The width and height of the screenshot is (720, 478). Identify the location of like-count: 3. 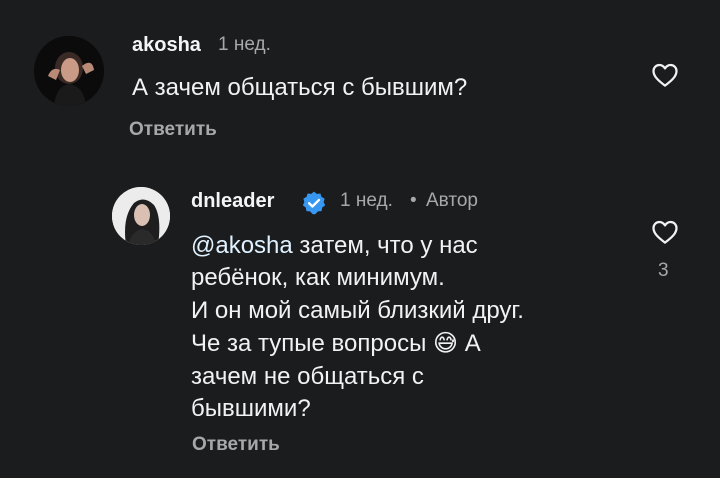
(663, 270).